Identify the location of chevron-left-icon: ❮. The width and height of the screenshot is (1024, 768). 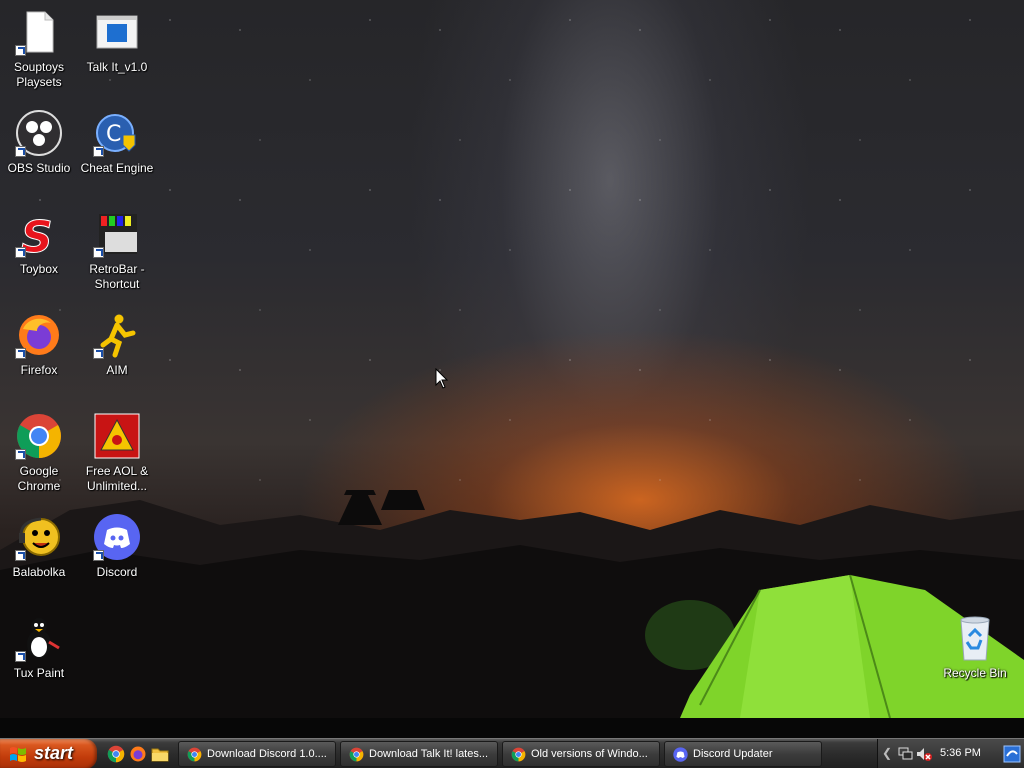
(889, 753).